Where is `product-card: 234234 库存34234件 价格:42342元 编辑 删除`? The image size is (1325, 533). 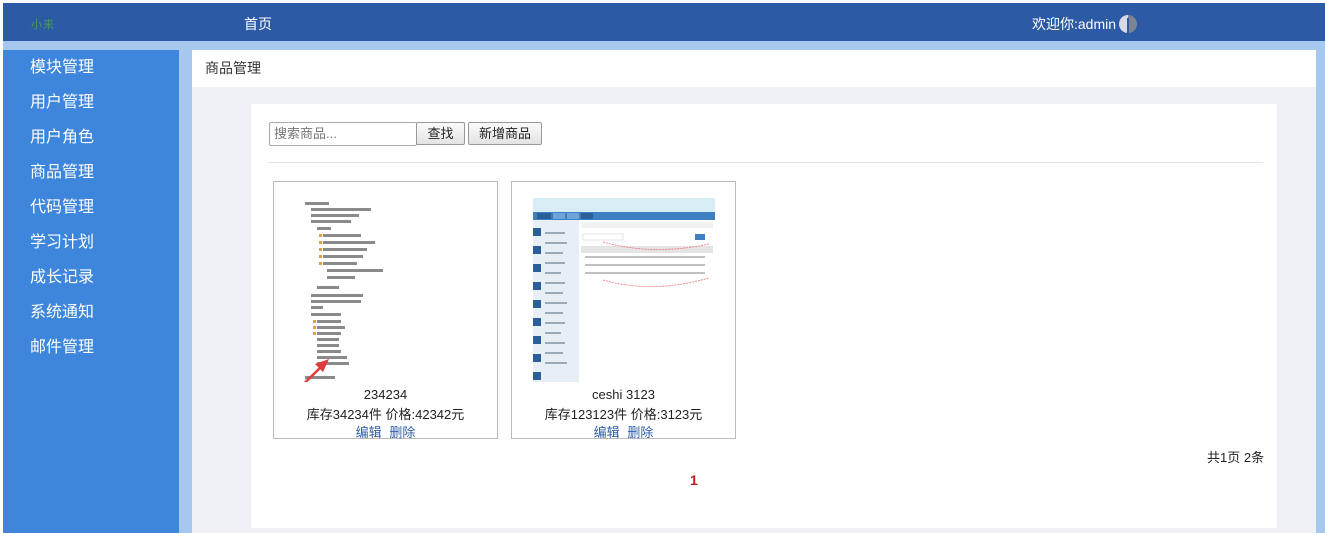 product-card: 234234 库存34234件 价格:42342元 编辑 删除 is located at coordinates (385, 311).